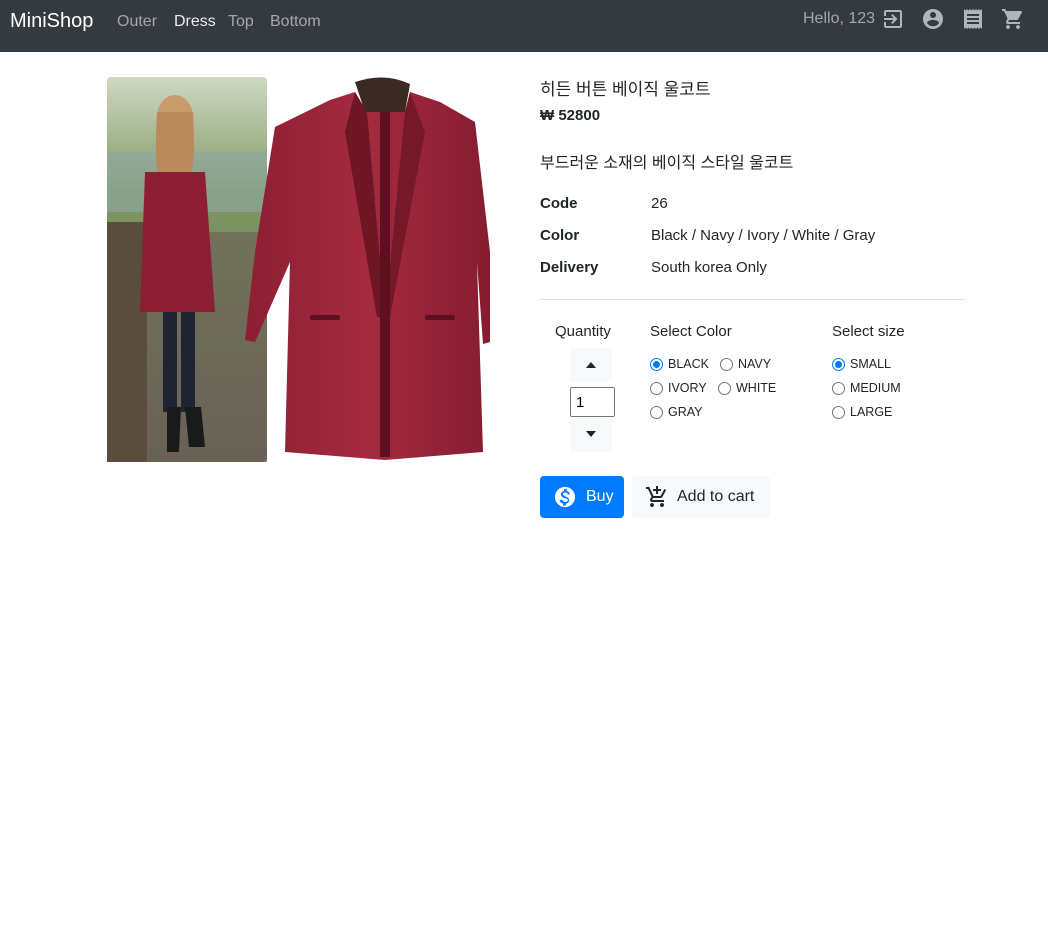 The image size is (1048, 945). Describe the element at coordinates (51, 21) in the screenshot. I see `brand-logo: MiniShop` at that location.